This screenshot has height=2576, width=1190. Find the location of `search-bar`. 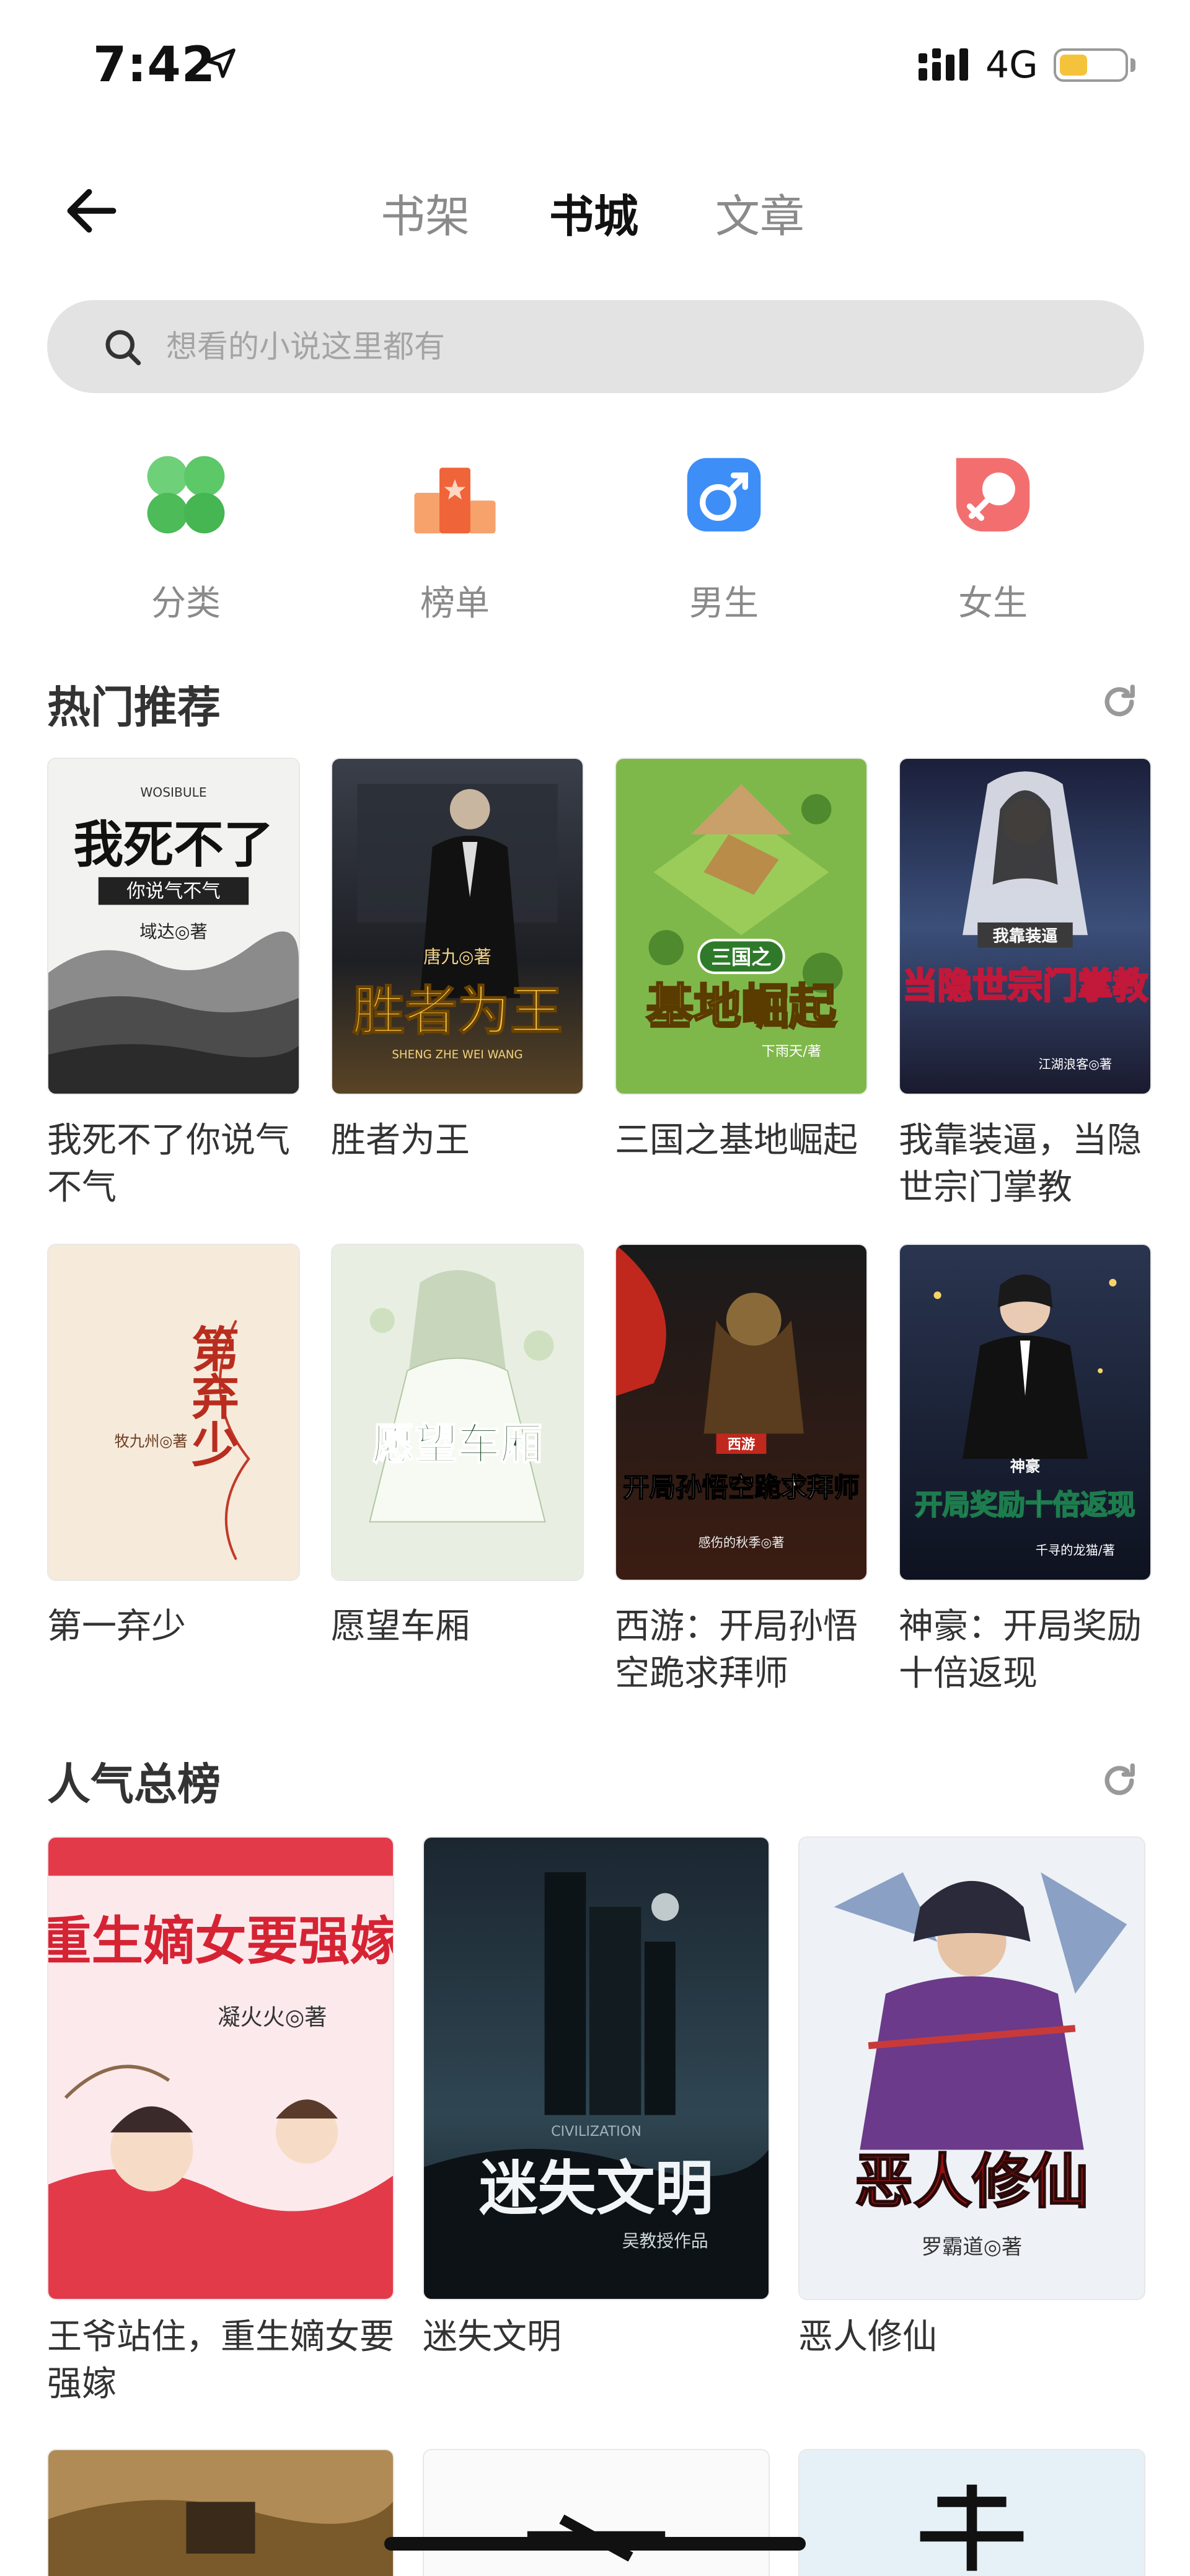

search-bar is located at coordinates (595, 346).